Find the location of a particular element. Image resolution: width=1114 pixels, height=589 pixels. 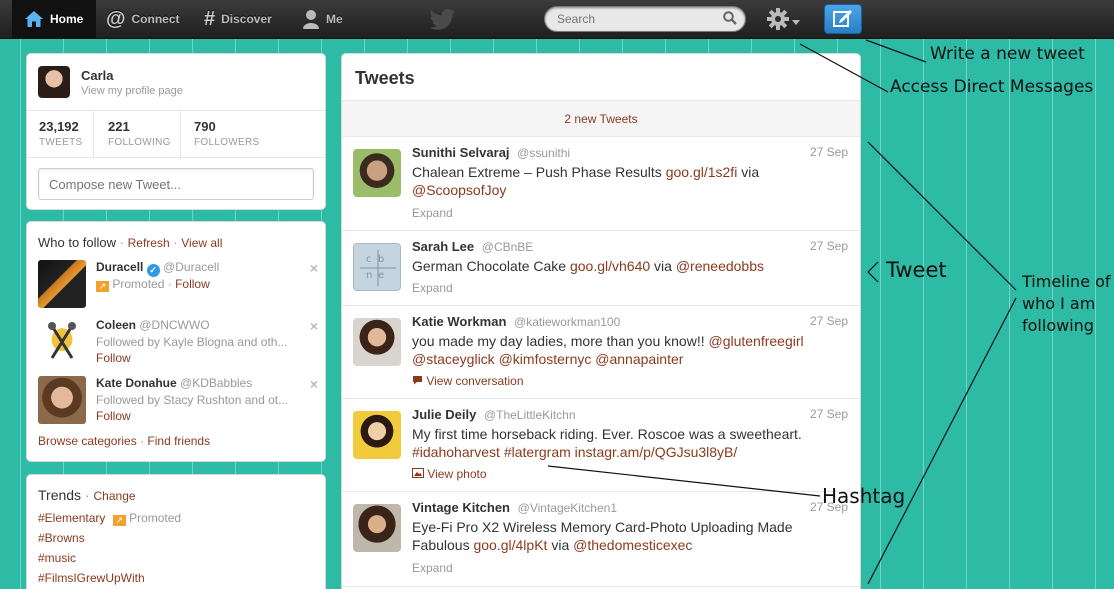

annotation-timeline-line2: who I am is located at coordinates (1059, 303).